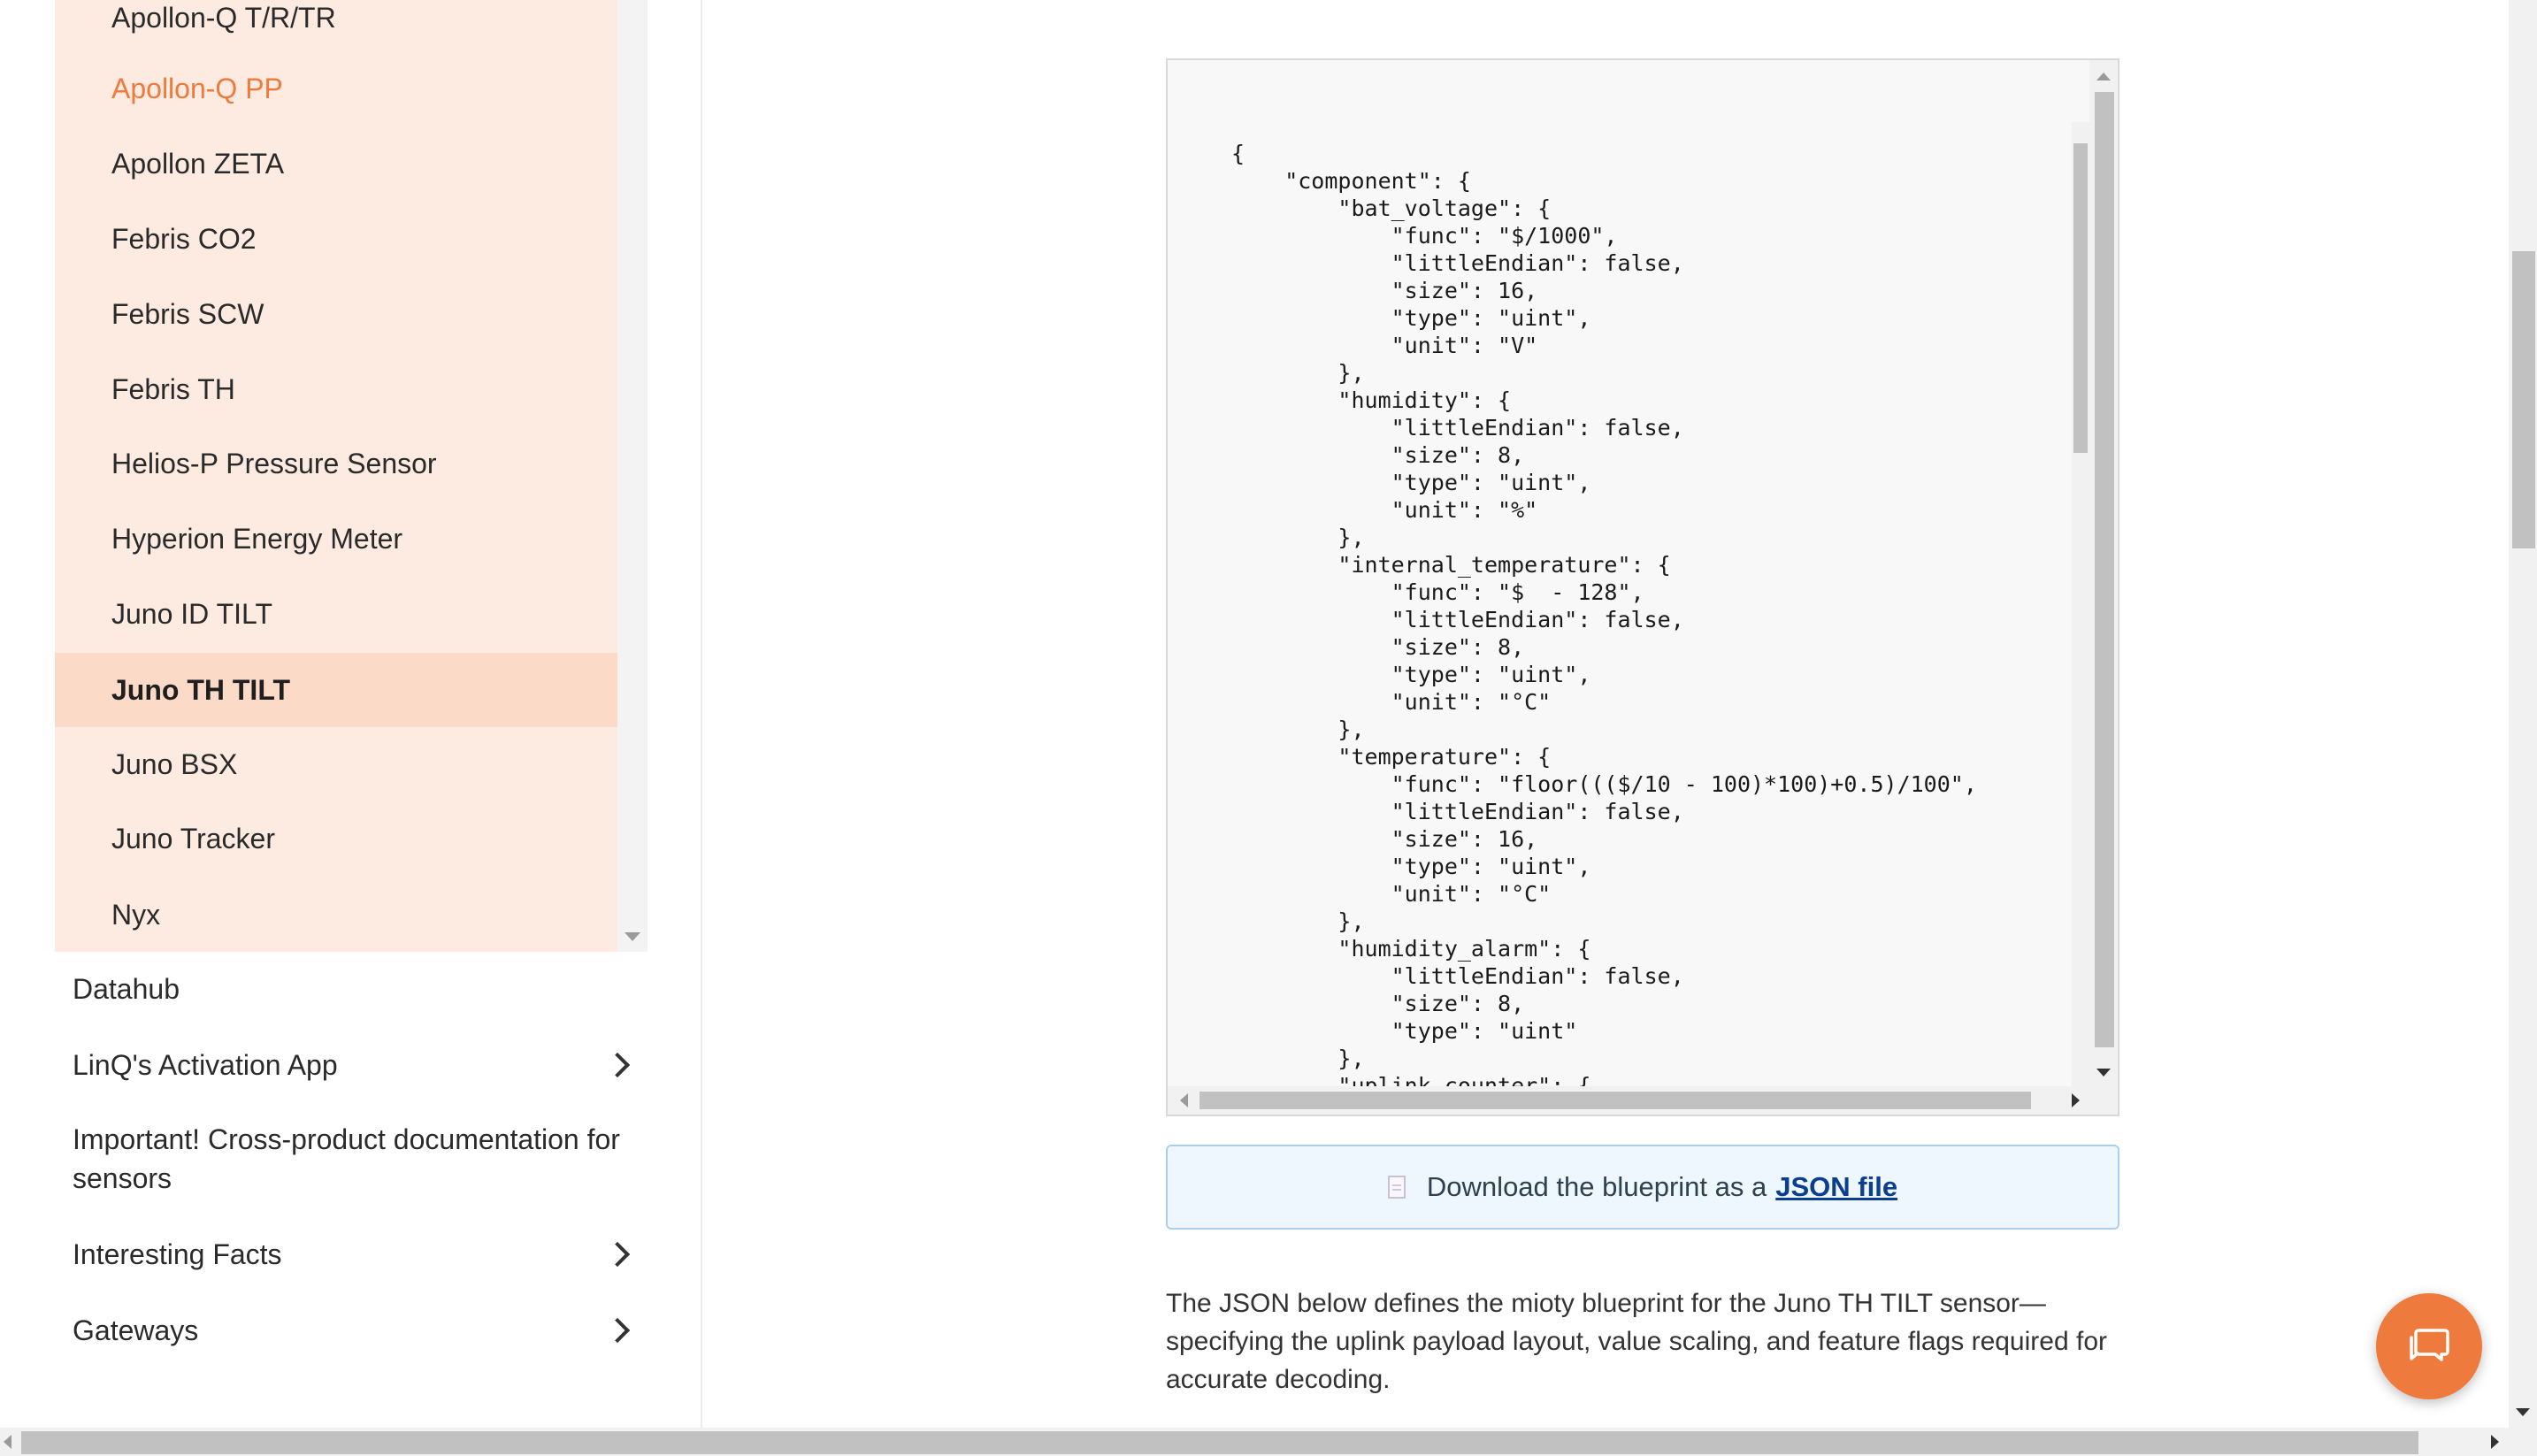 The height and width of the screenshot is (1456, 2537). I want to click on sidebar-item-hyperion: Hyperion Energy Meter, so click(336, 539).